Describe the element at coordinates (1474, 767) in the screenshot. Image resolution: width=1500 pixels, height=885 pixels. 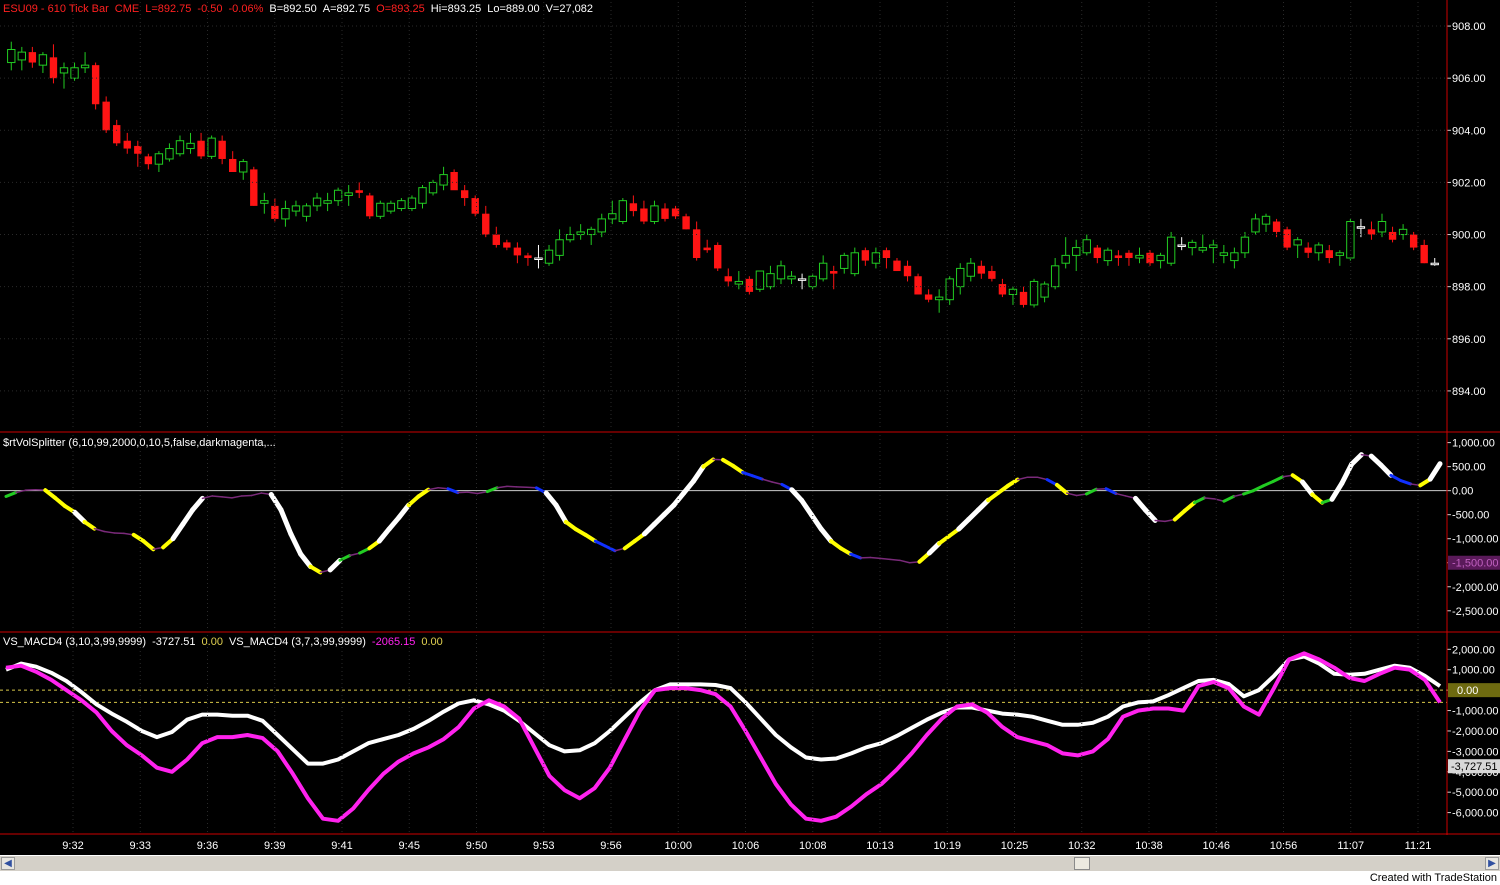
I see `macd-value-tag-text: -3,727.51` at that location.